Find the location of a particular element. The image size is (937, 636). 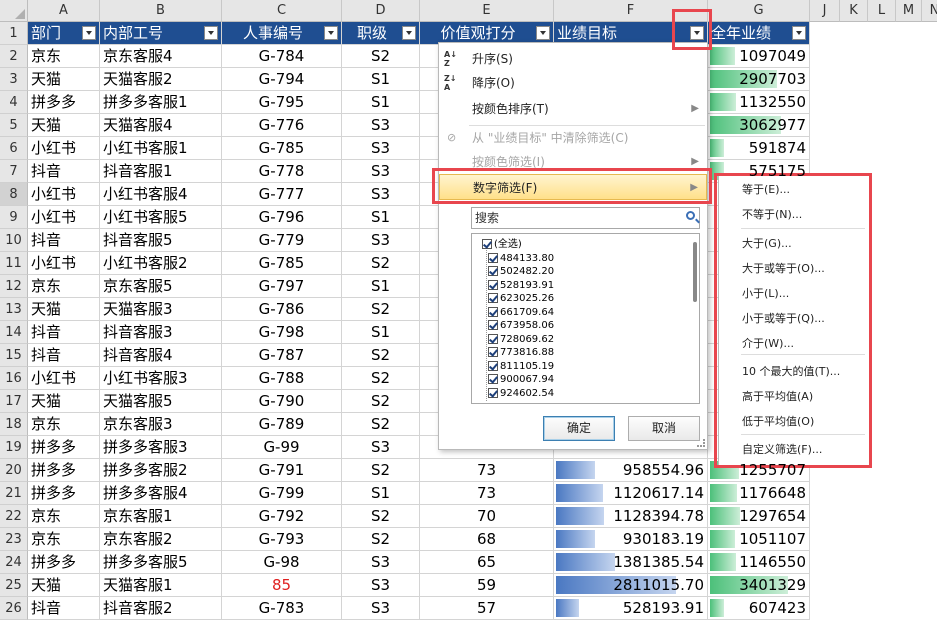

table-cell: G-796 is located at coordinates (282, 217).